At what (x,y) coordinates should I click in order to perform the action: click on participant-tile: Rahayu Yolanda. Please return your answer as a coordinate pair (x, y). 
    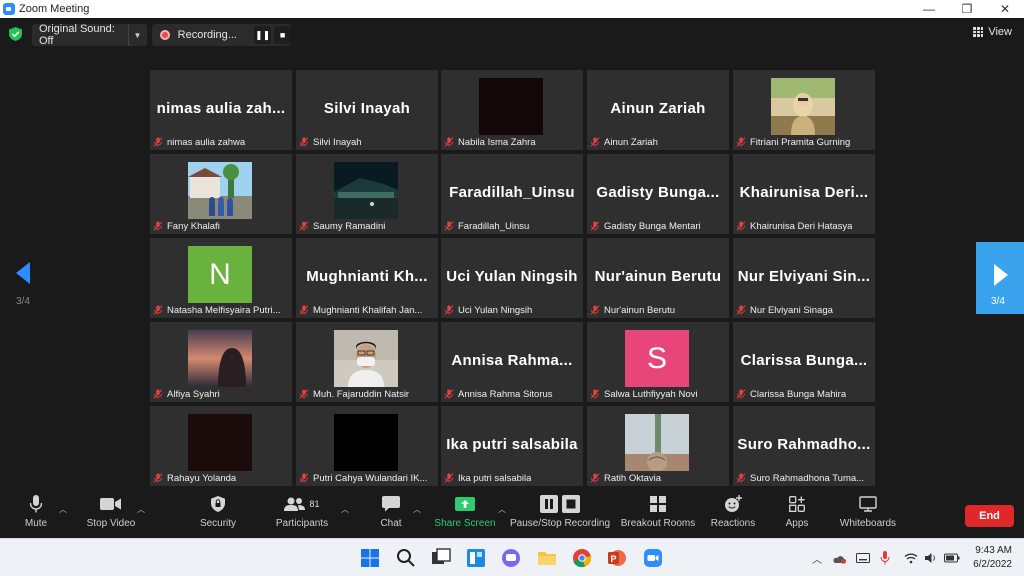
    Looking at the image, I should click on (221, 446).